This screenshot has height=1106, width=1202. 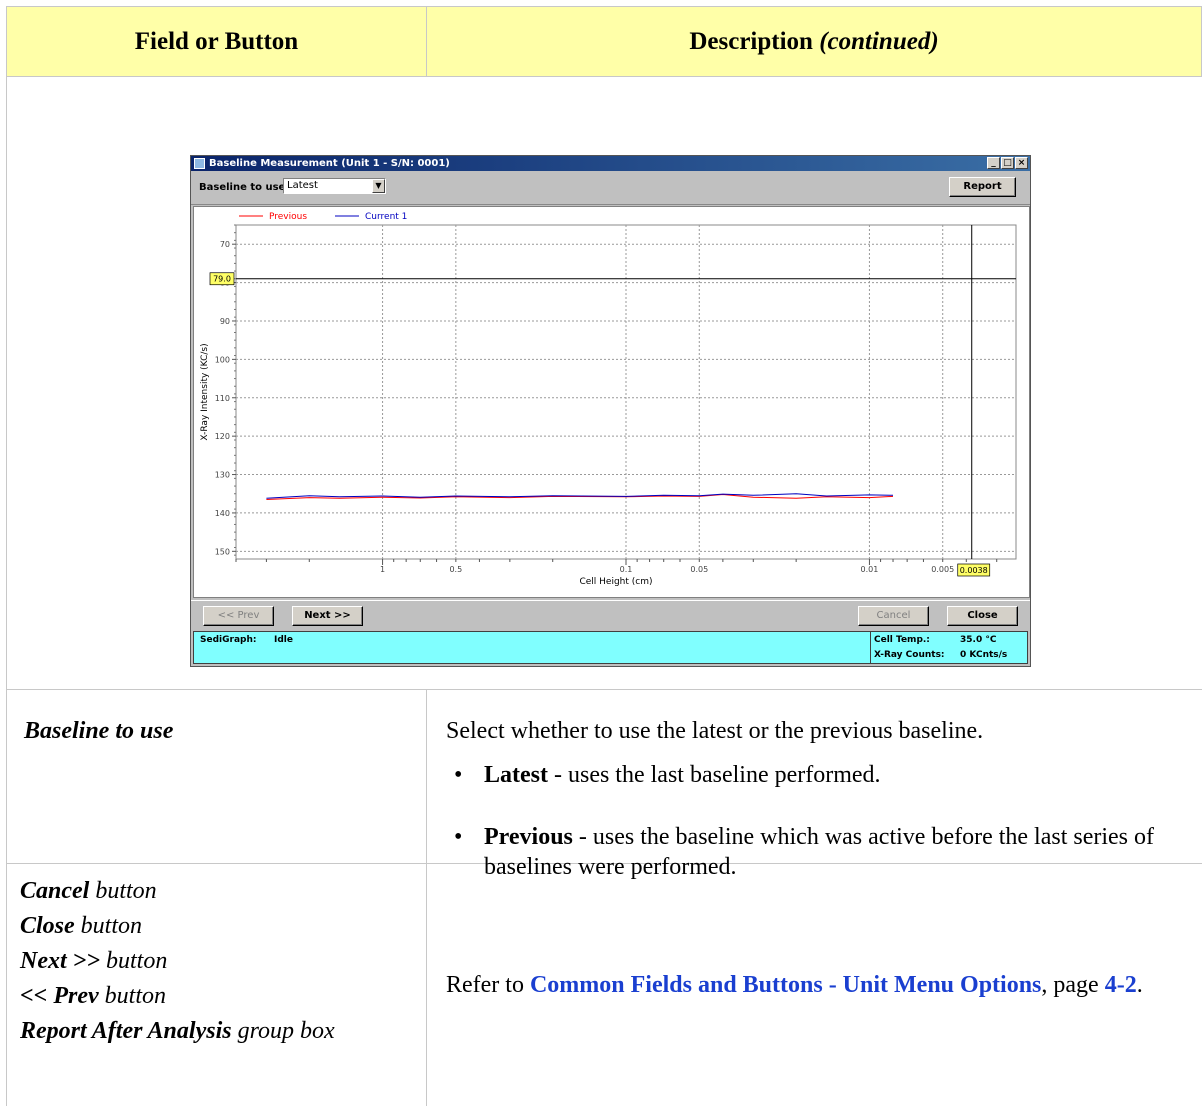 What do you see at coordinates (220, 926) in the screenshot?
I see `list-item: Close button` at bounding box center [220, 926].